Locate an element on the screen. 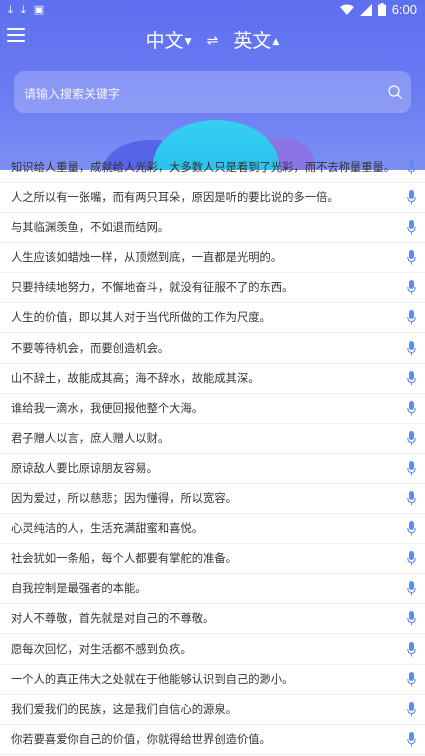 This screenshot has width=425, height=756. quote-text: 与其临渊羡鱼，不如退而结网。 is located at coordinates (90, 228).